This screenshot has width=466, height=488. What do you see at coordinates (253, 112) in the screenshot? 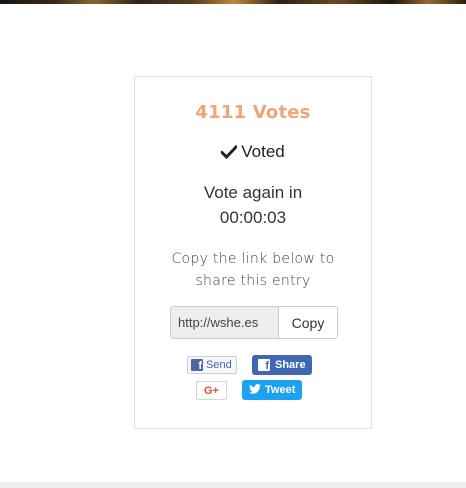
I see `vote-count: 4111 Votes` at bounding box center [253, 112].